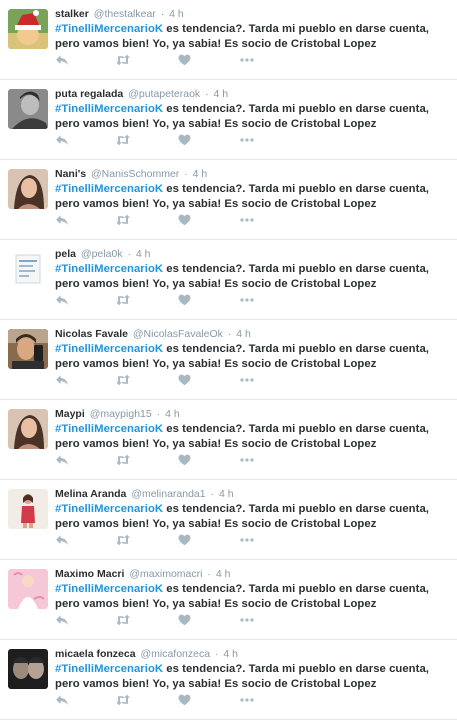 The height and width of the screenshot is (720, 457). Describe the element at coordinates (89, 94) in the screenshot. I see `user-name: puta regalada` at that location.